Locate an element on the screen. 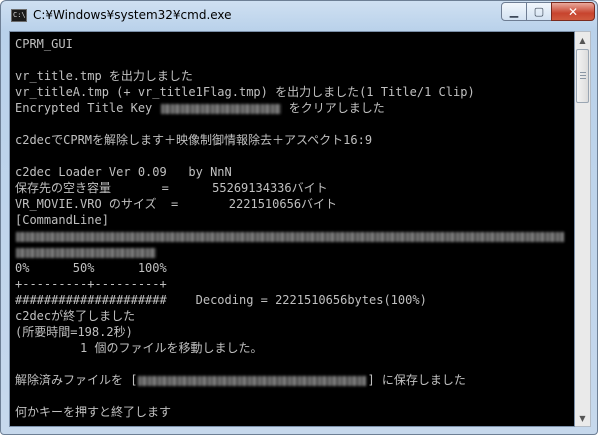 The height and width of the screenshot is (437, 600). maximize-button: ▢ is located at coordinates (539, 11).